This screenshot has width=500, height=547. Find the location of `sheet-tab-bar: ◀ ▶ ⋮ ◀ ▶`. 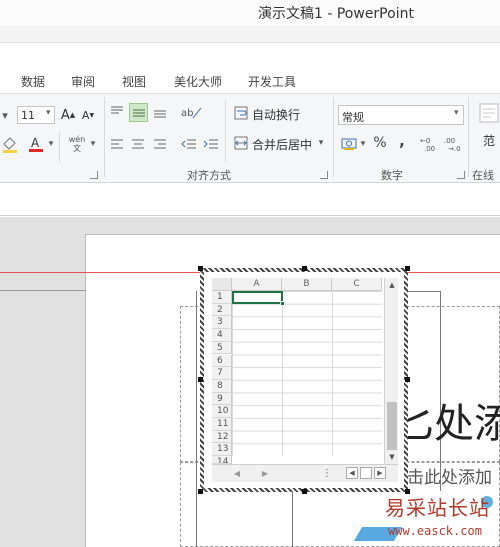

sheet-tab-bar: ◀ ▶ ⋮ ◀ ▶ is located at coordinates (305, 473).